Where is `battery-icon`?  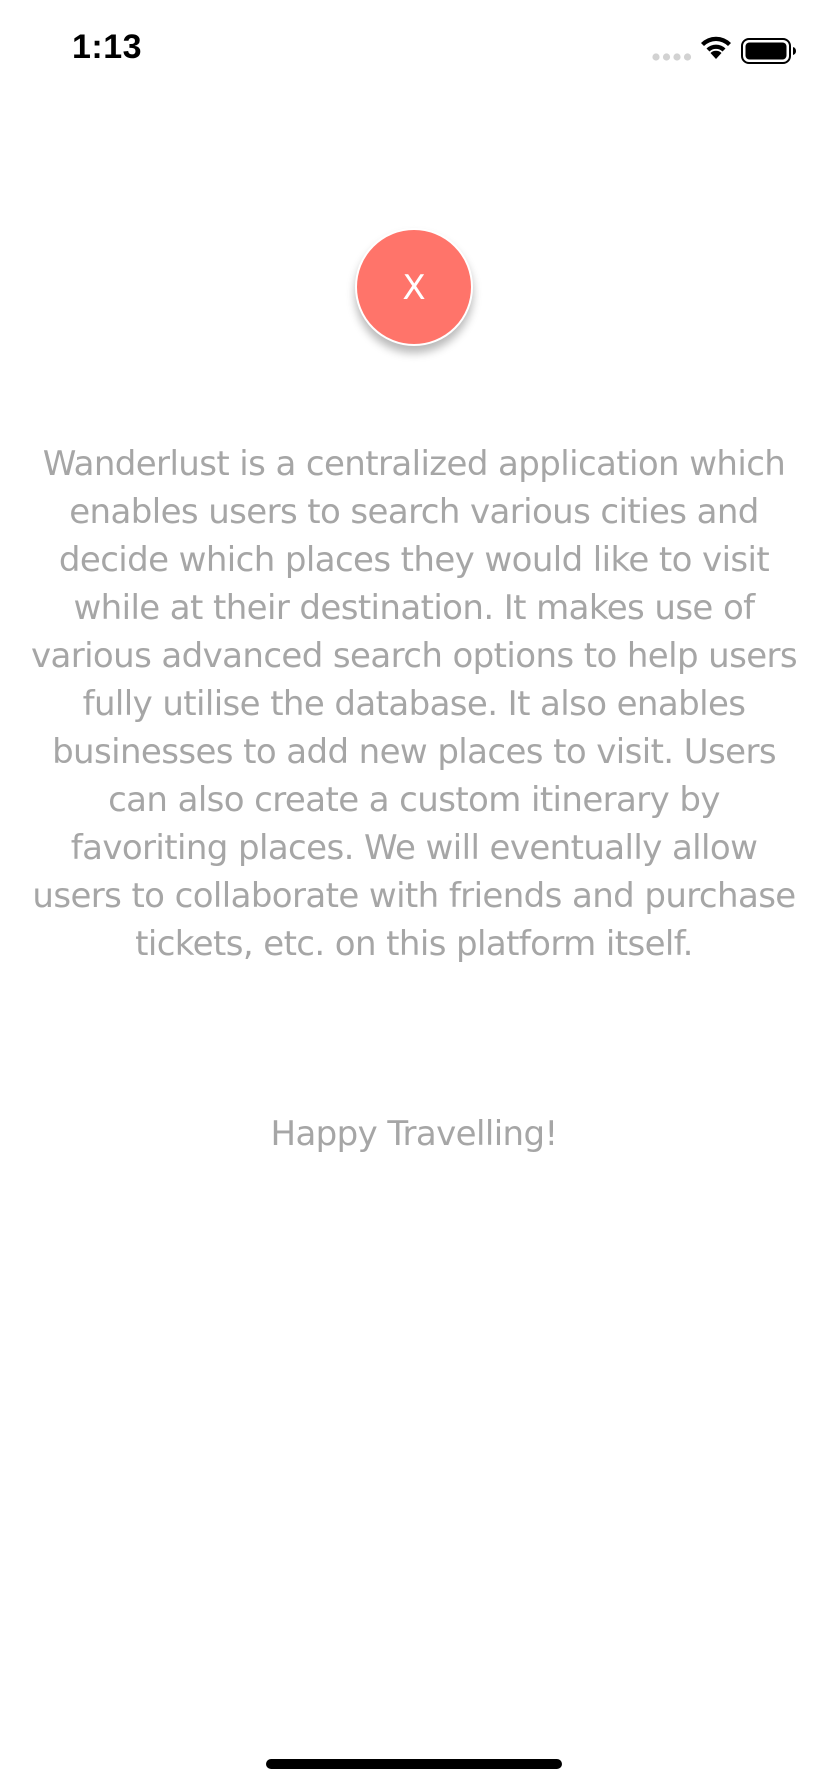 battery-icon is located at coordinates (768, 51).